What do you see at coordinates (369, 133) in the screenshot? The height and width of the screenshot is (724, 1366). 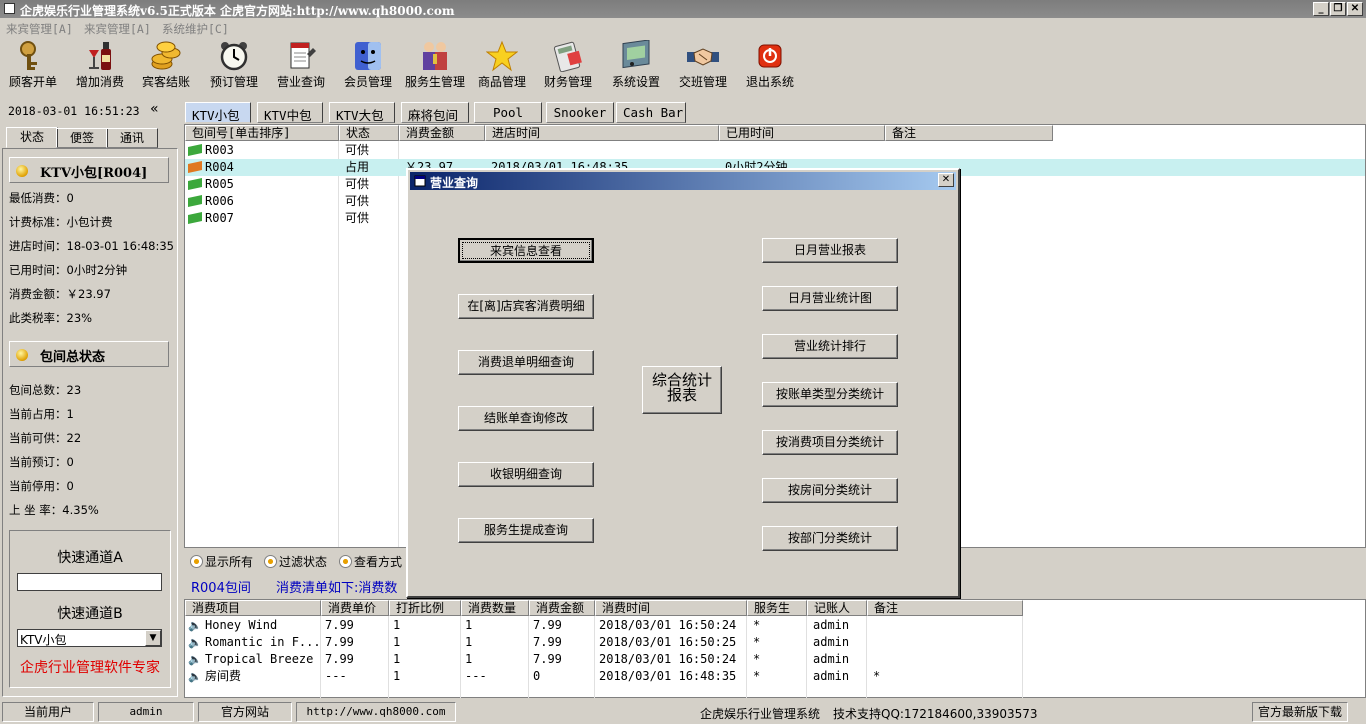 I see `col-status: 状态` at bounding box center [369, 133].